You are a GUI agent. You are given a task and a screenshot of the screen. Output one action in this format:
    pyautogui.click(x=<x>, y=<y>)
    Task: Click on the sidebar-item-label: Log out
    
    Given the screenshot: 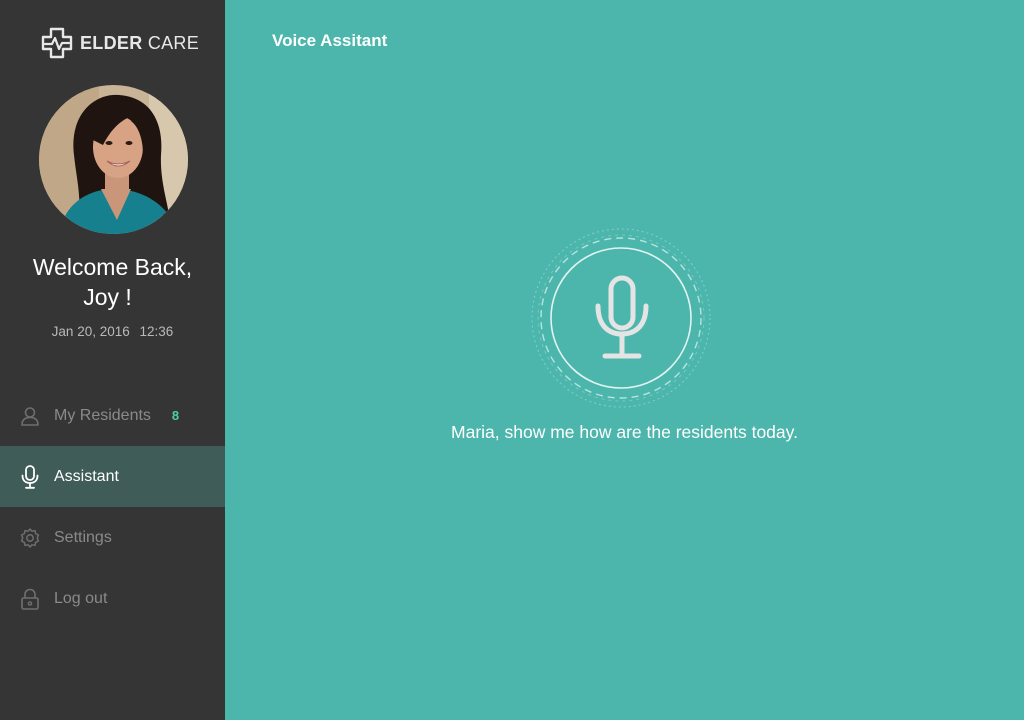 What is the action you would take?
    pyautogui.click(x=81, y=598)
    